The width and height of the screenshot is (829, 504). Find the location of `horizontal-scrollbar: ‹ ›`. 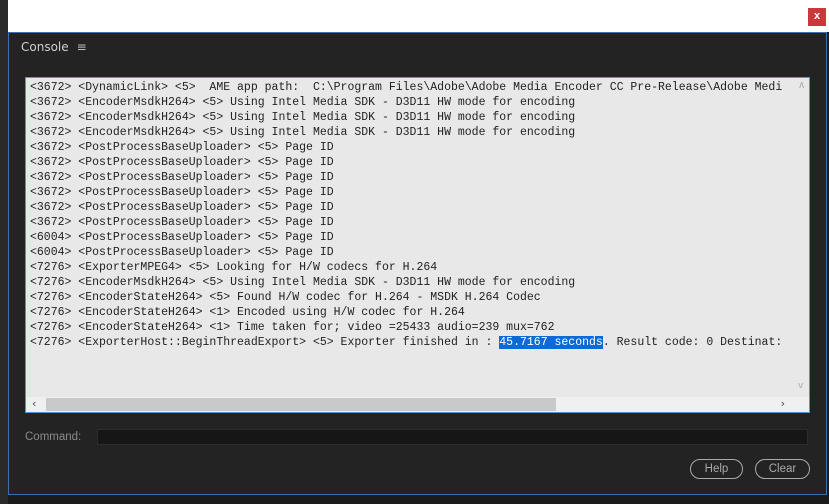

horizontal-scrollbar: ‹ › is located at coordinates (417, 404).